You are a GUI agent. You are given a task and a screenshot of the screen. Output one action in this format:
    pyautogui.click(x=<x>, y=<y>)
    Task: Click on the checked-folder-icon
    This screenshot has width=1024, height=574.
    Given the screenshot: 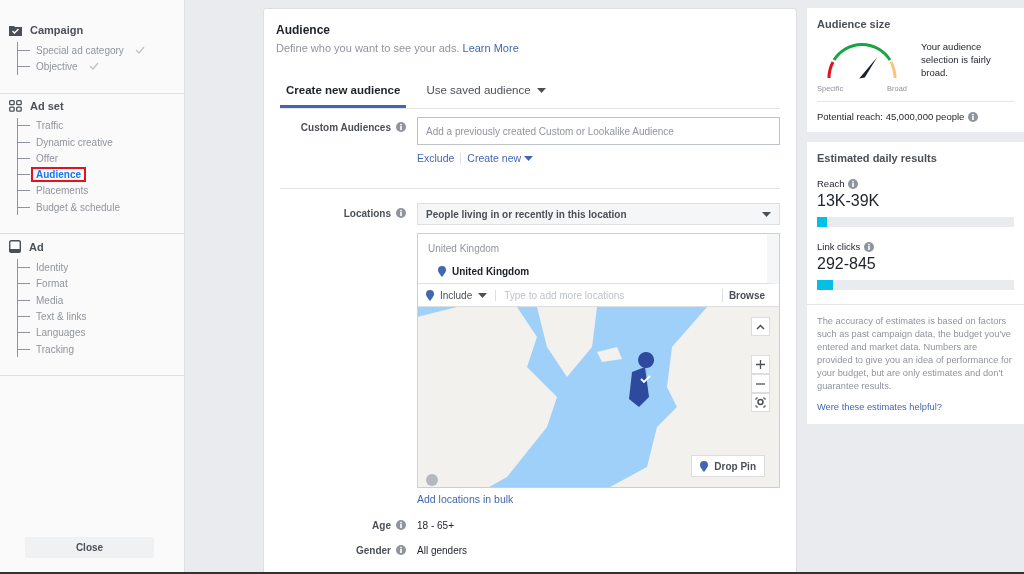 What is the action you would take?
    pyautogui.click(x=15, y=30)
    